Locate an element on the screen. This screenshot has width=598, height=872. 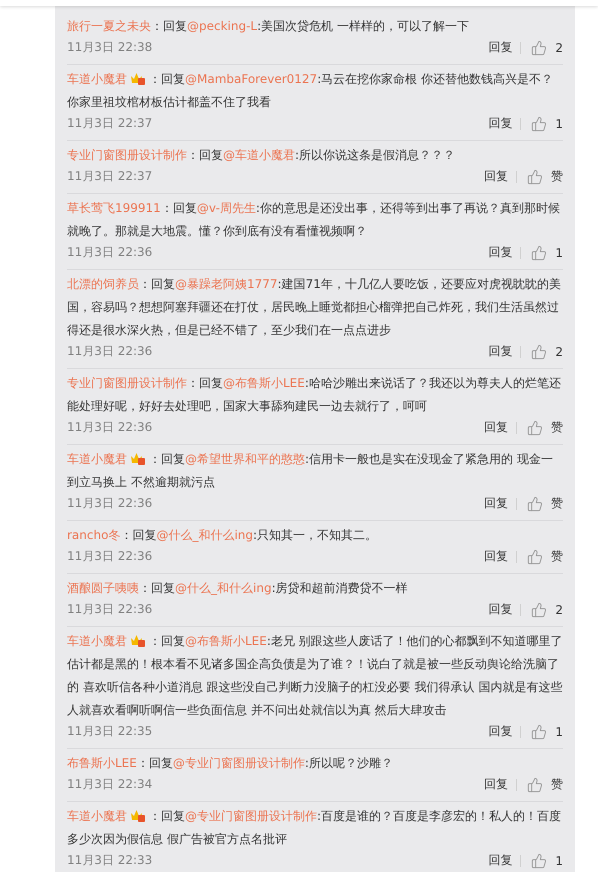
comment-text: 布鲁斯小LEE：回复@专业门窗图册设计制作:所以呢？沙雕？ is located at coordinates (230, 763).